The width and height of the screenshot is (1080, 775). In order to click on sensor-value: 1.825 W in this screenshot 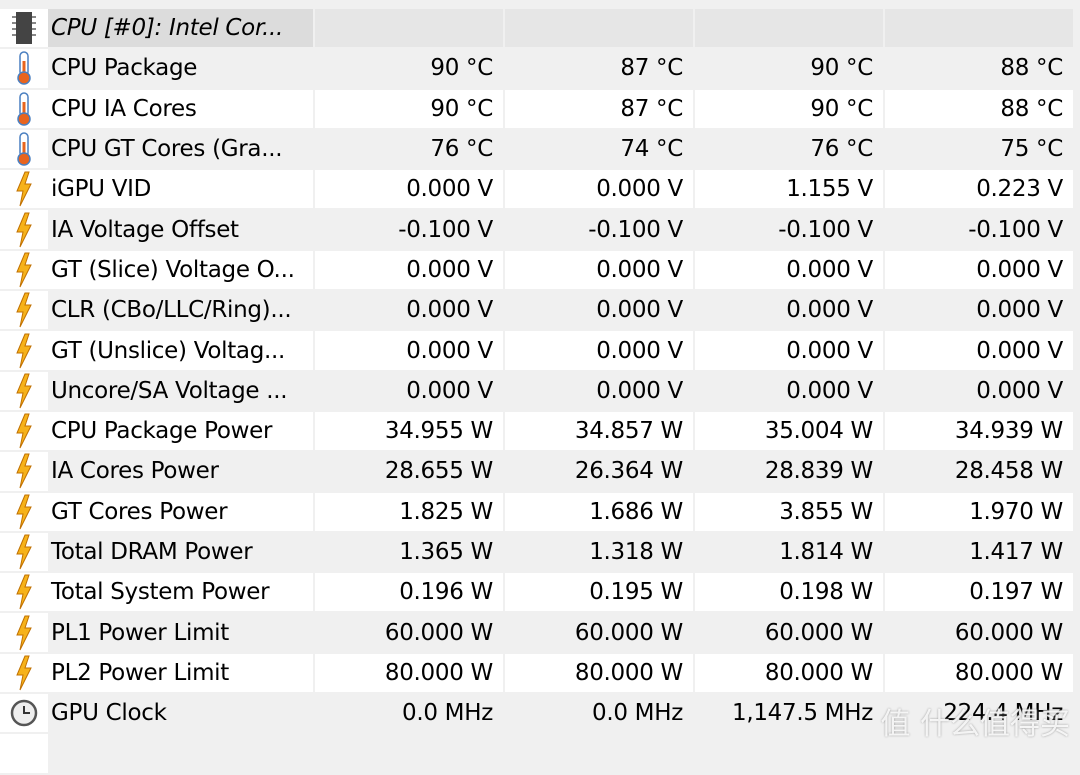, I will do `click(409, 511)`.